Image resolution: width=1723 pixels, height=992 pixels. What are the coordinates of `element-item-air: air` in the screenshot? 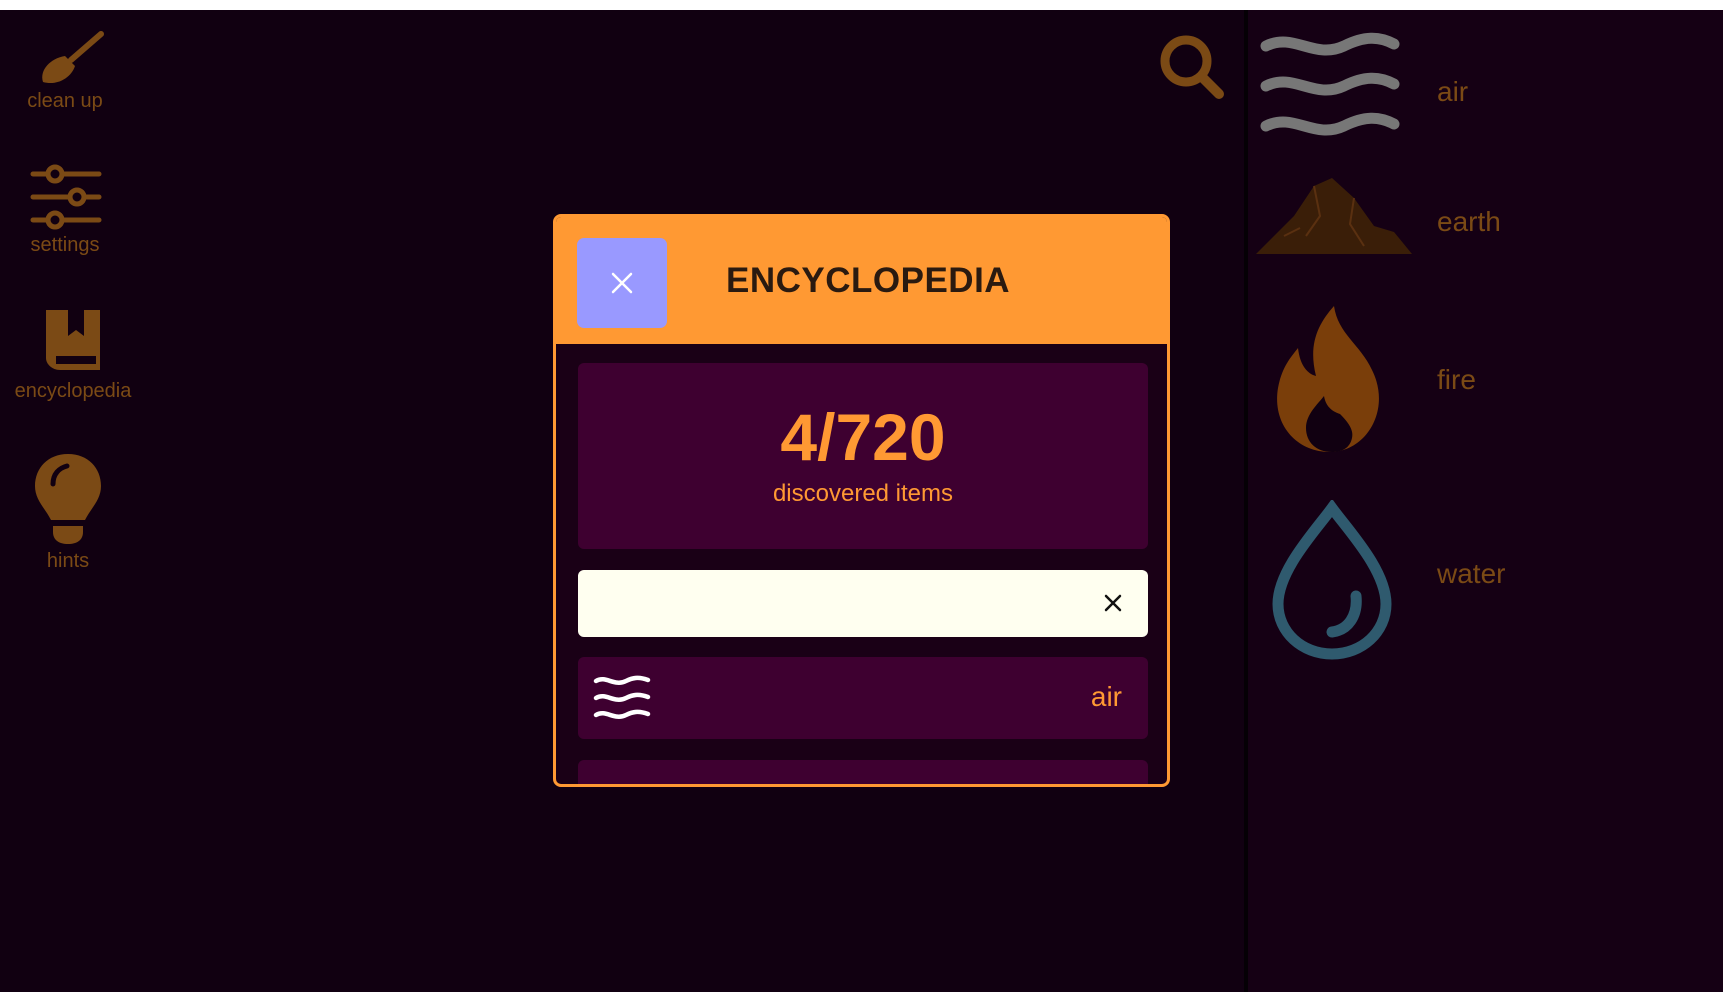 It's located at (1485, 89).